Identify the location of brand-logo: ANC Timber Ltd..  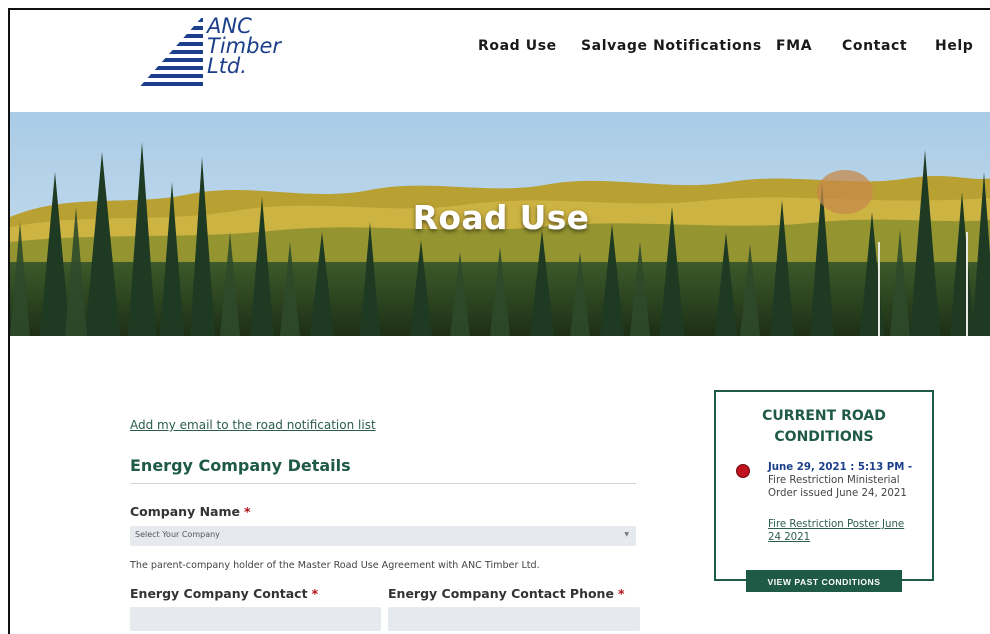
(213, 54).